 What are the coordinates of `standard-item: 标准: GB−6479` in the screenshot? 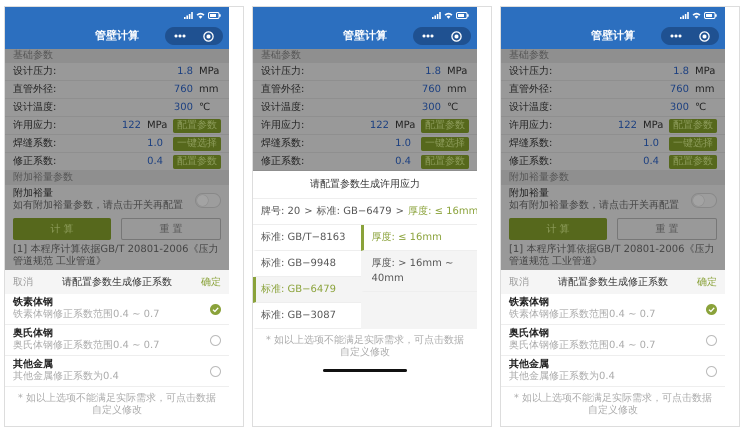 It's located at (307, 290).